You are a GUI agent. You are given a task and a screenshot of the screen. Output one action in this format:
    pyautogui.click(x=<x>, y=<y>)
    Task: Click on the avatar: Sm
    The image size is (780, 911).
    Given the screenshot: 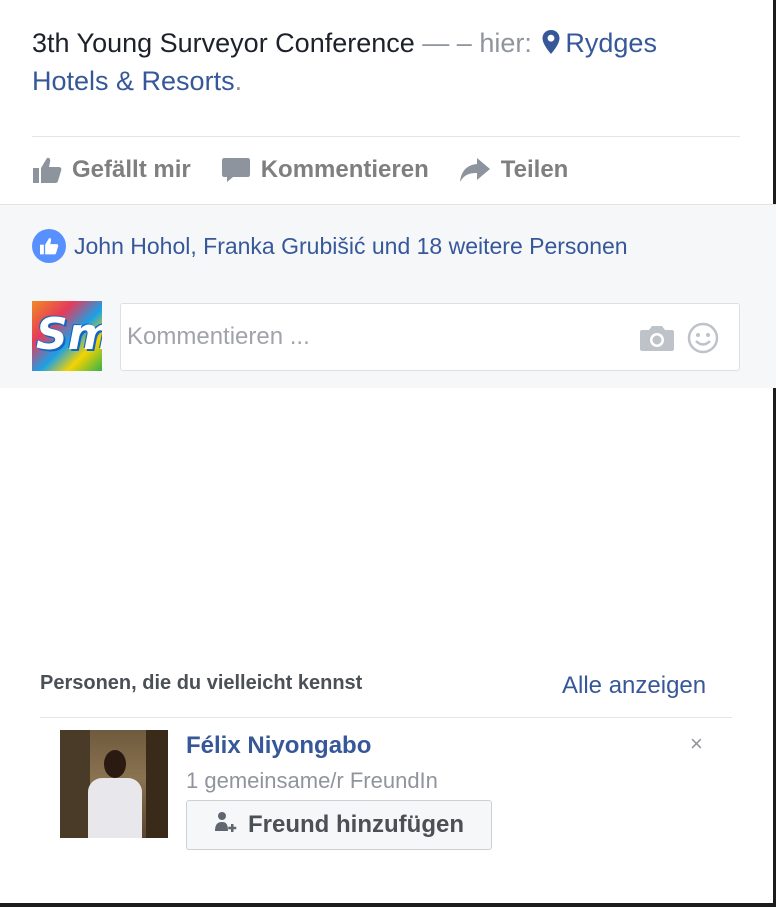 What is the action you would take?
    pyautogui.click(x=67, y=336)
    